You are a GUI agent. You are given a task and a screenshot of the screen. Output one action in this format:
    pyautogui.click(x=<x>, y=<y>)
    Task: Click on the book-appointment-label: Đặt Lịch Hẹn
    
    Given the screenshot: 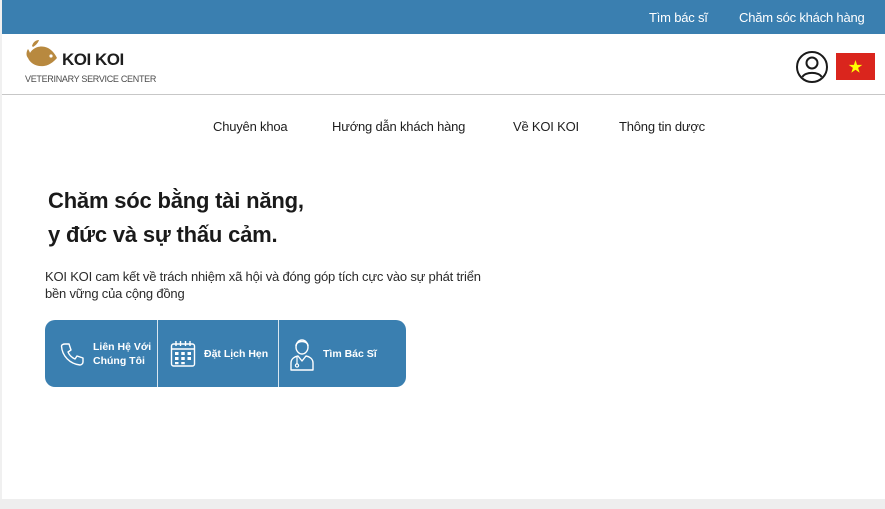 What is the action you would take?
    pyautogui.click(x=236, y=353)
    